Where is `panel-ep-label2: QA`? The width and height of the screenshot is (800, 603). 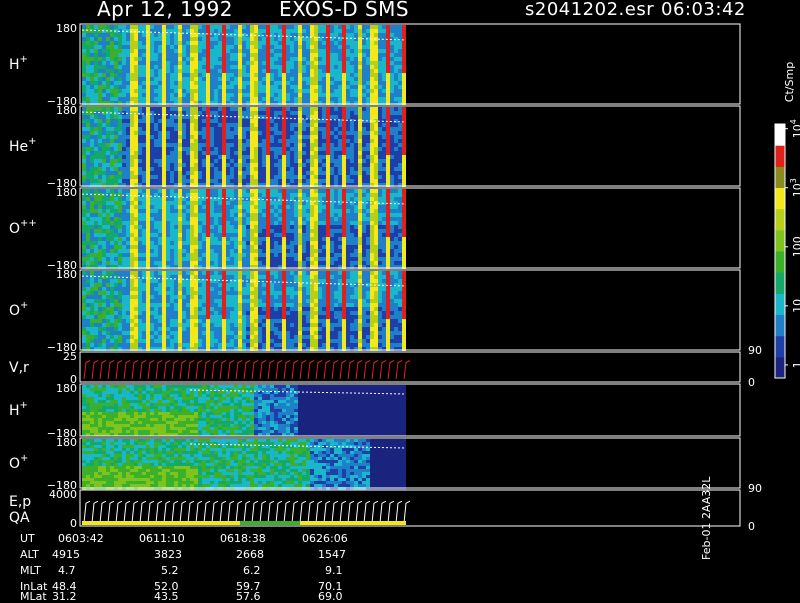
panel-ep-label2: QA is located at coordinates (19, 518).